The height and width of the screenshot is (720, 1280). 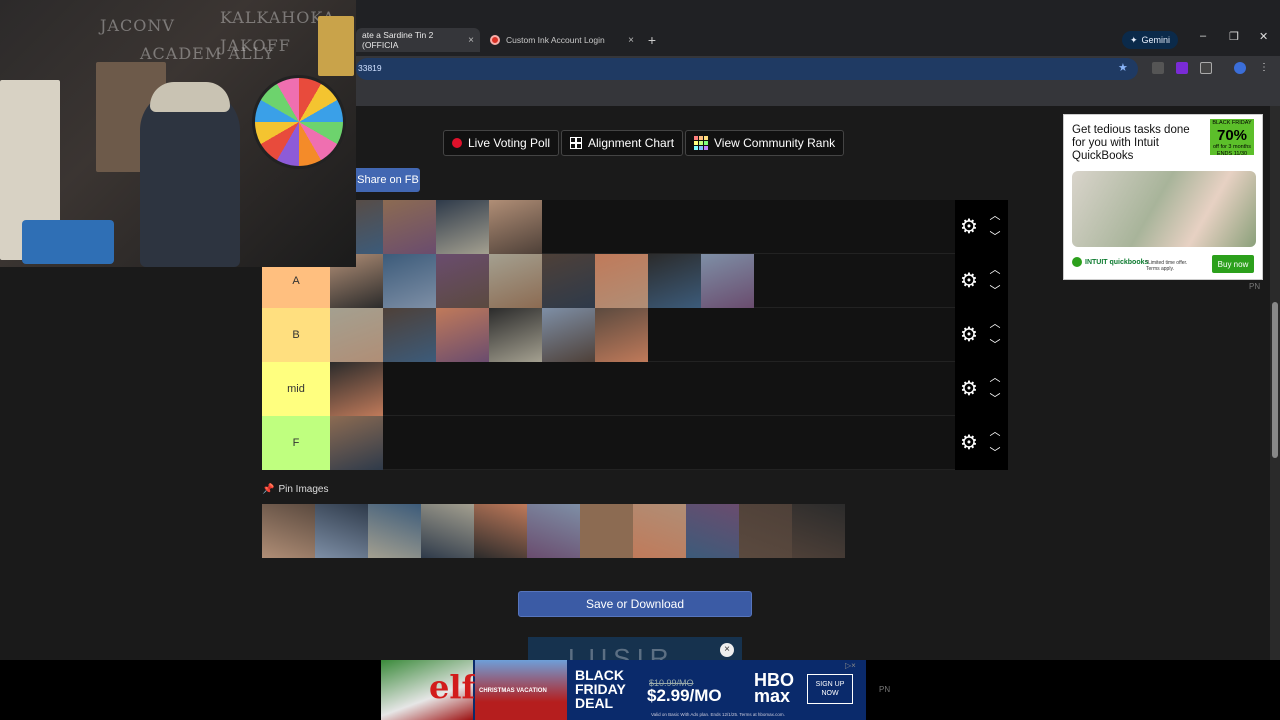 I want to click on restore-button: ❐, so click(x=1234, y=36).